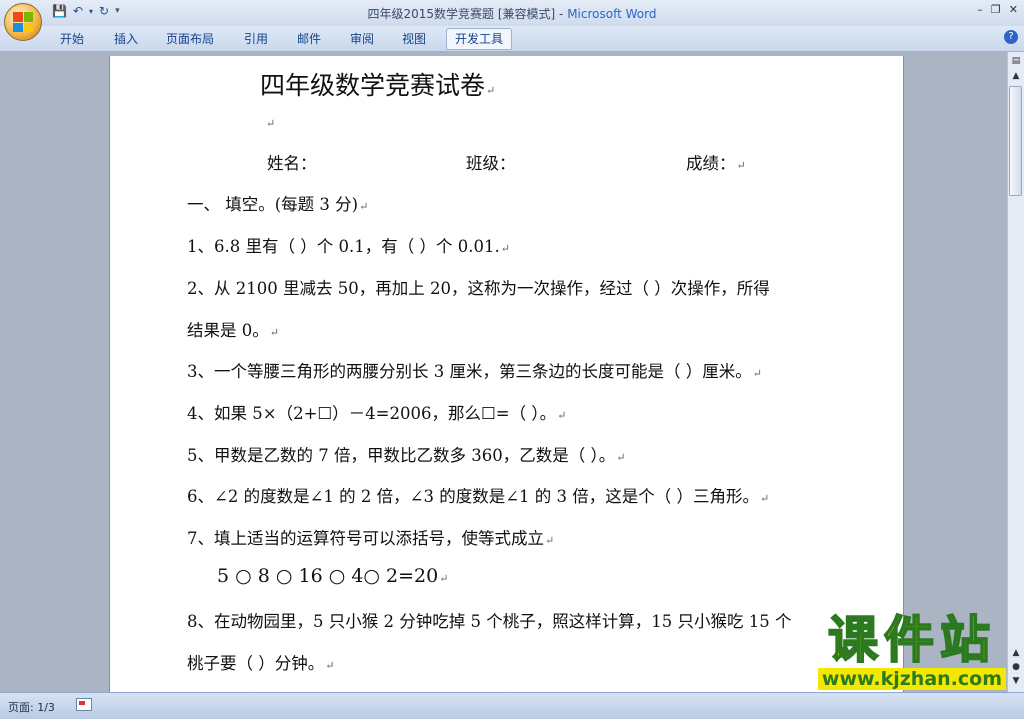 The width and height of the screenshot is (1024, 719). Describe the element at coordinates (1013, 9) in the screenshot. I see `close-icon: ✕` at that location.